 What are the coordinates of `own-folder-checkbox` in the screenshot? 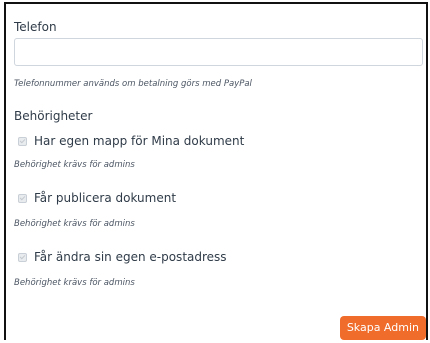 It's located at (22, 141).